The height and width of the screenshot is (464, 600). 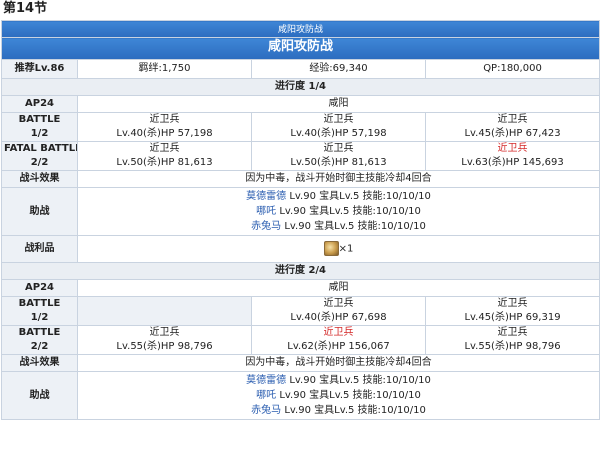 I want to click on loot-cell: ×1, so click(x=338, y=249).